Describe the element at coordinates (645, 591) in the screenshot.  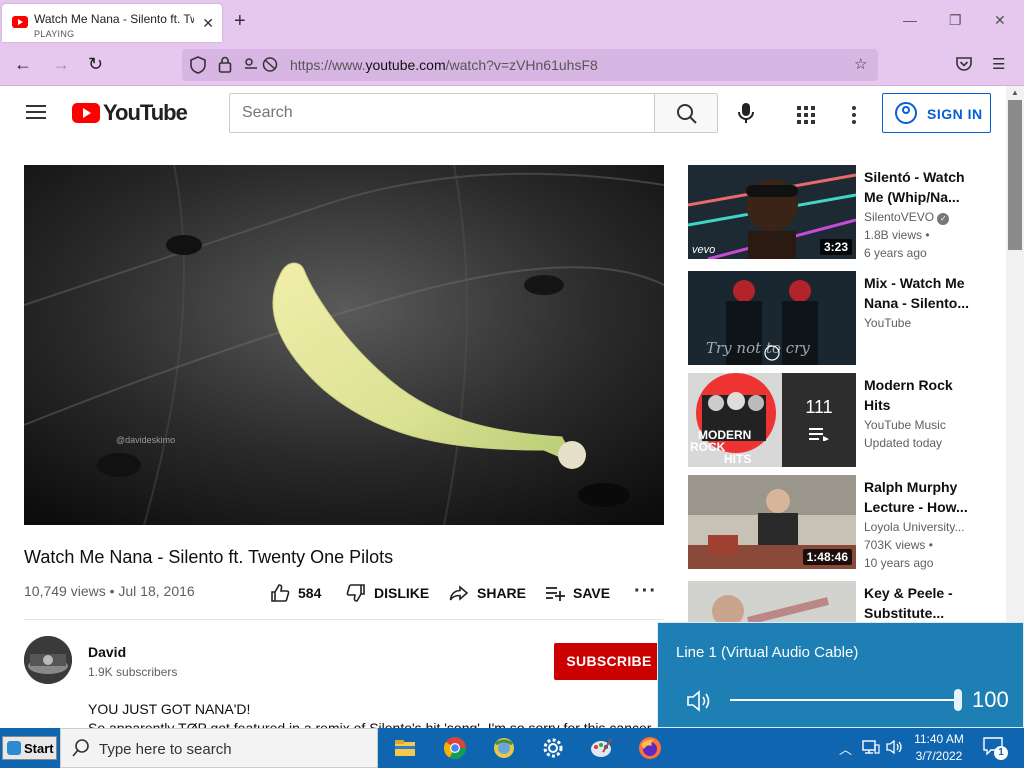
I see `more-actions-icon: ···` at that location.